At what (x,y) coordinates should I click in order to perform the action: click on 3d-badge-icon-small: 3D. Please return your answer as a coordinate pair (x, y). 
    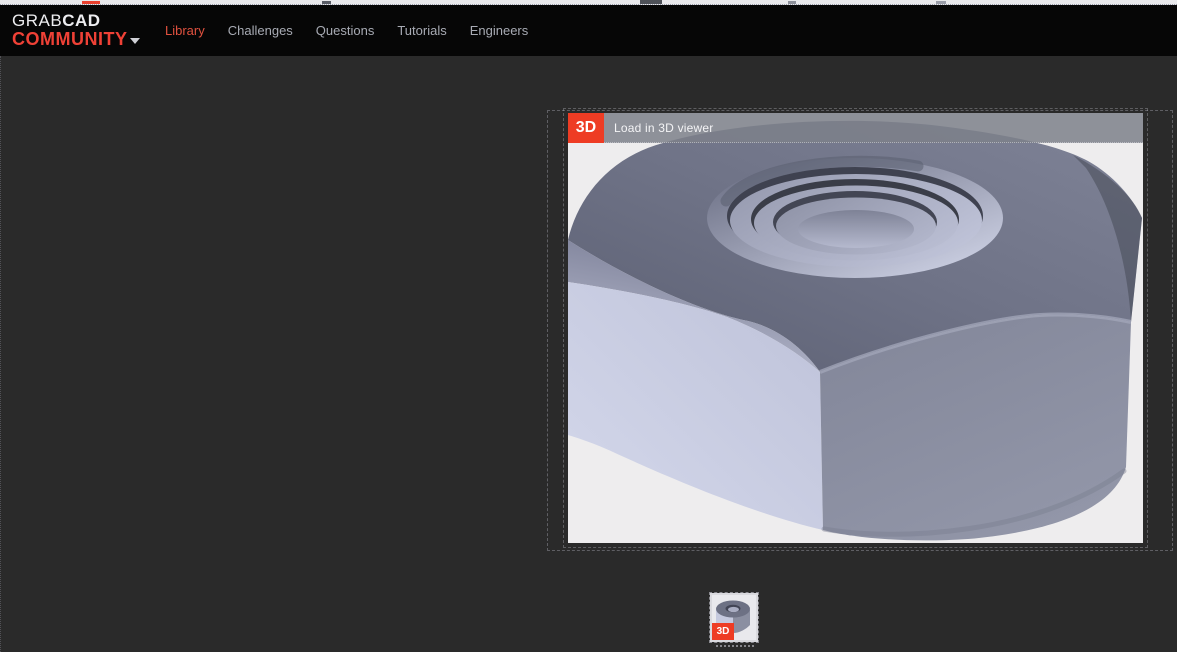
    Looking at the image, I should click on (723, 631).